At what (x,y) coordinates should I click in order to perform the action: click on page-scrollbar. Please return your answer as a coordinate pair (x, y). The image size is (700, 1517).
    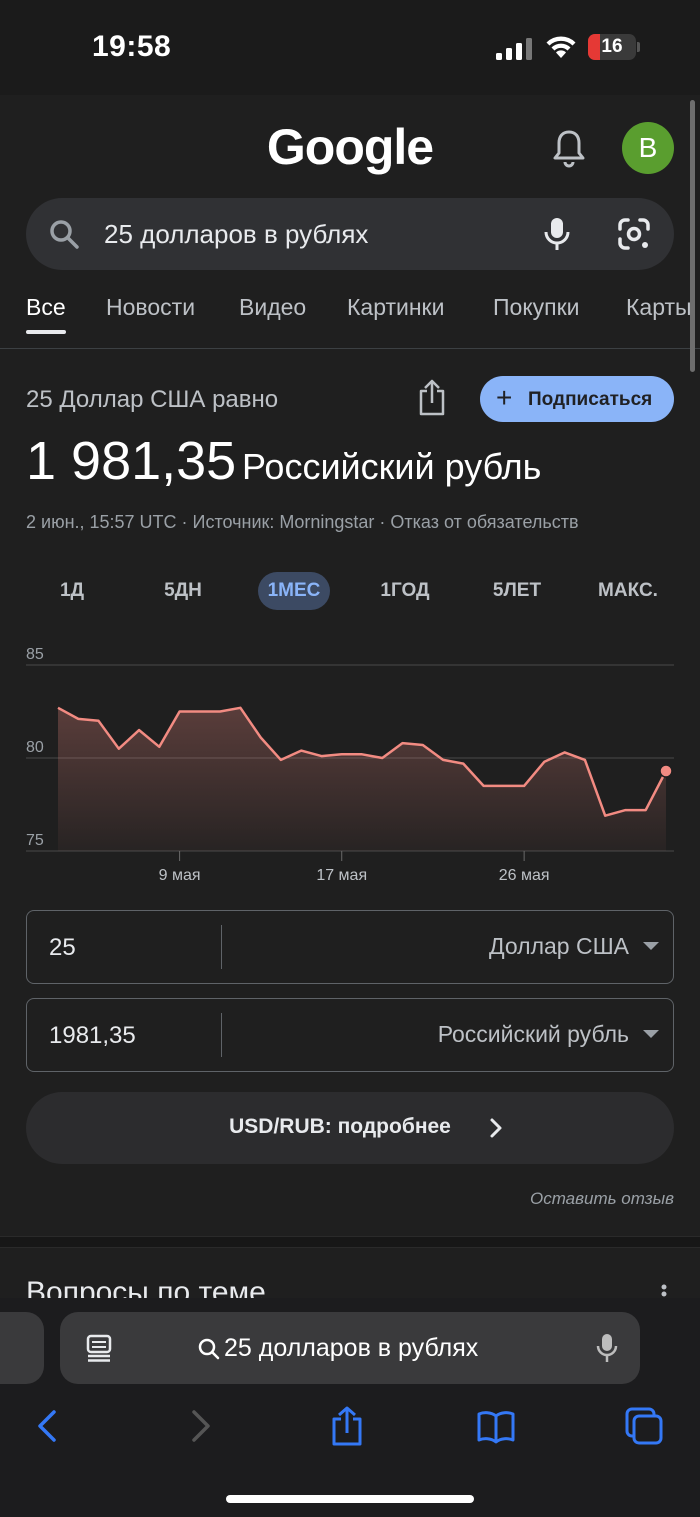
    Looking at the image, I should click on (692, 236).